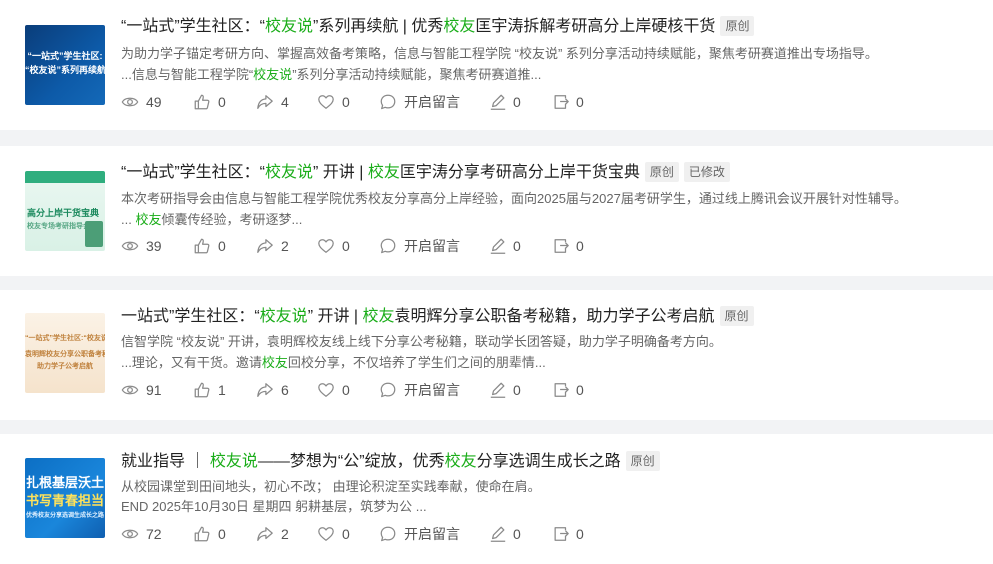 The image size is (993, 564). I want to click on shares-stat: 6, so click(272, 390).